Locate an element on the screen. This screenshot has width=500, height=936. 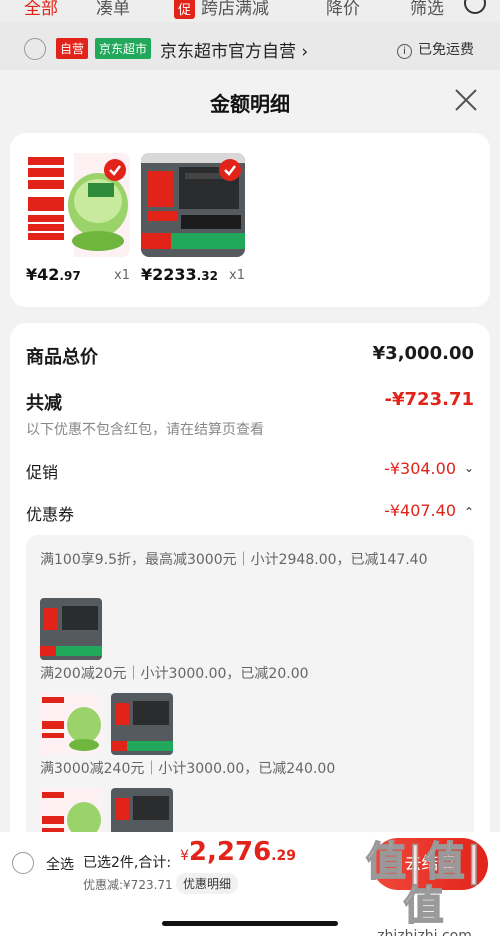
reduction-note-text: 以下优惠不包含红包，请在结算页查看 is located at coordinates (145, 430).